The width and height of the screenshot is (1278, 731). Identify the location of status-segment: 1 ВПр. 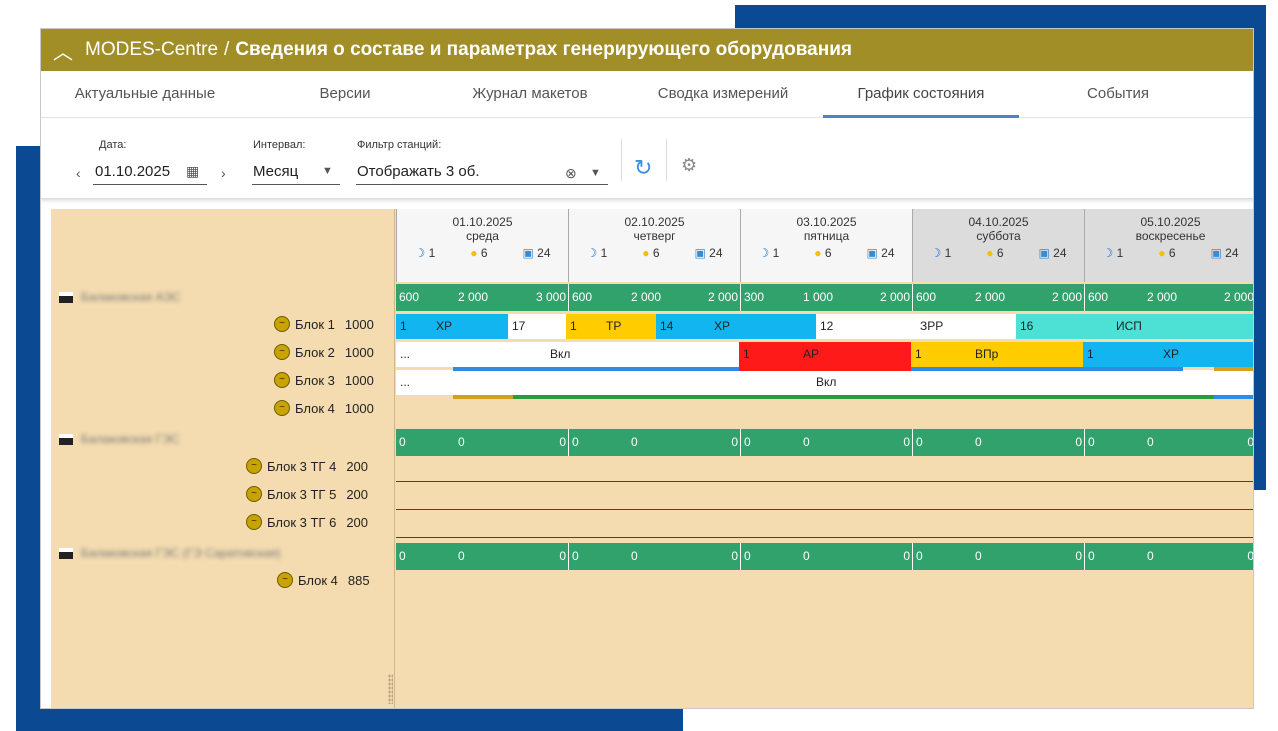
(997, 354).